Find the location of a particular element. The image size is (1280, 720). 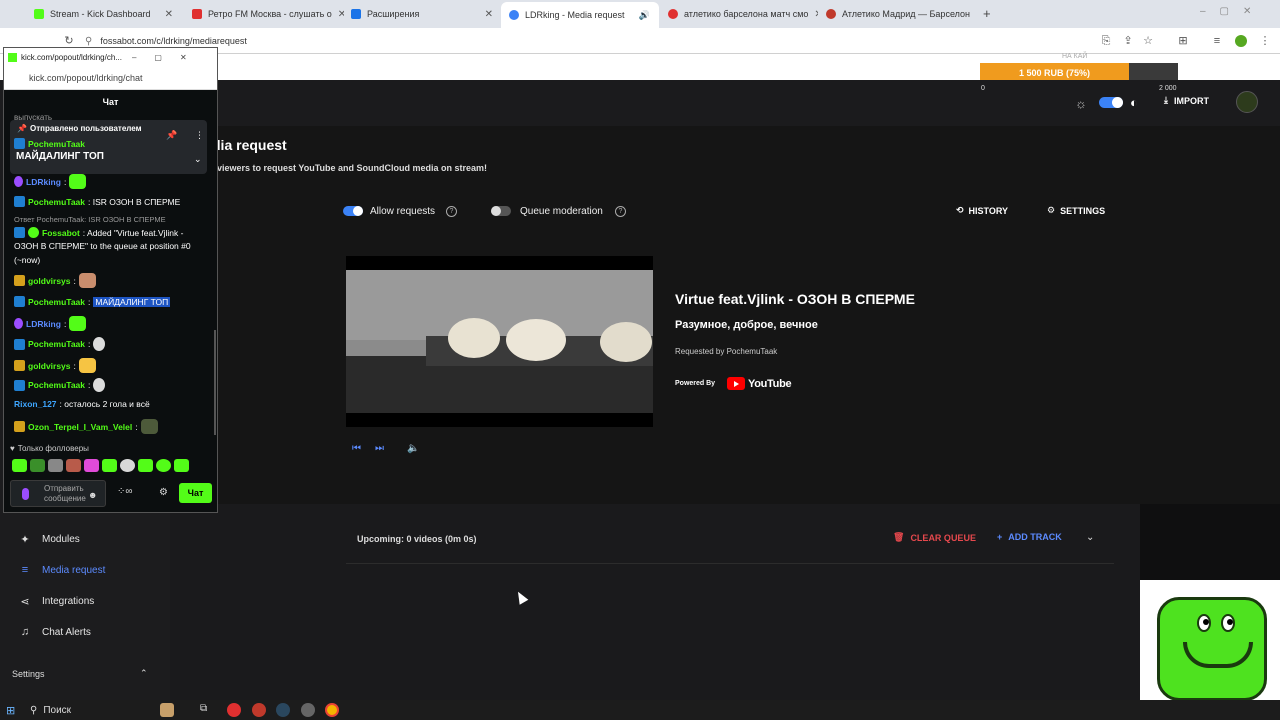

clear-queue-button: 🗑 CLEAR QUEUE is located at coordinates (934, 537).